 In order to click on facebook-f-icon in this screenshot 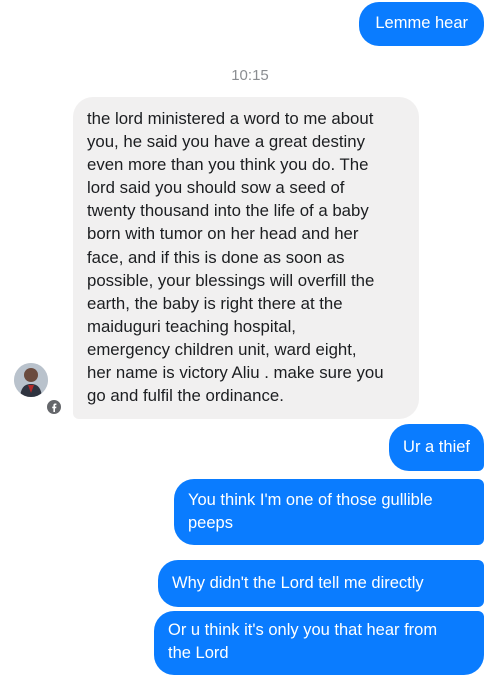, I will do `click(54, 407)`.